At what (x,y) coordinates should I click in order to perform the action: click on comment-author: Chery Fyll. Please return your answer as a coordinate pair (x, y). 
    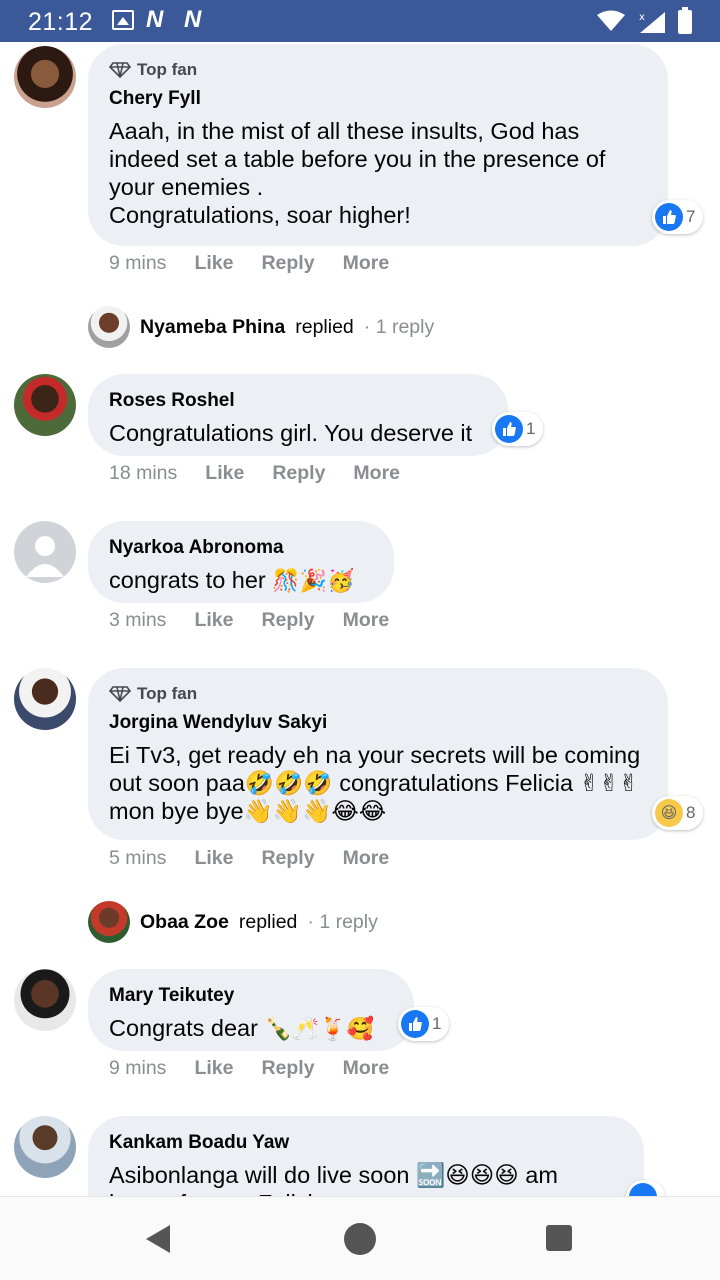
    Looking at the image, I should click on (377, 99).